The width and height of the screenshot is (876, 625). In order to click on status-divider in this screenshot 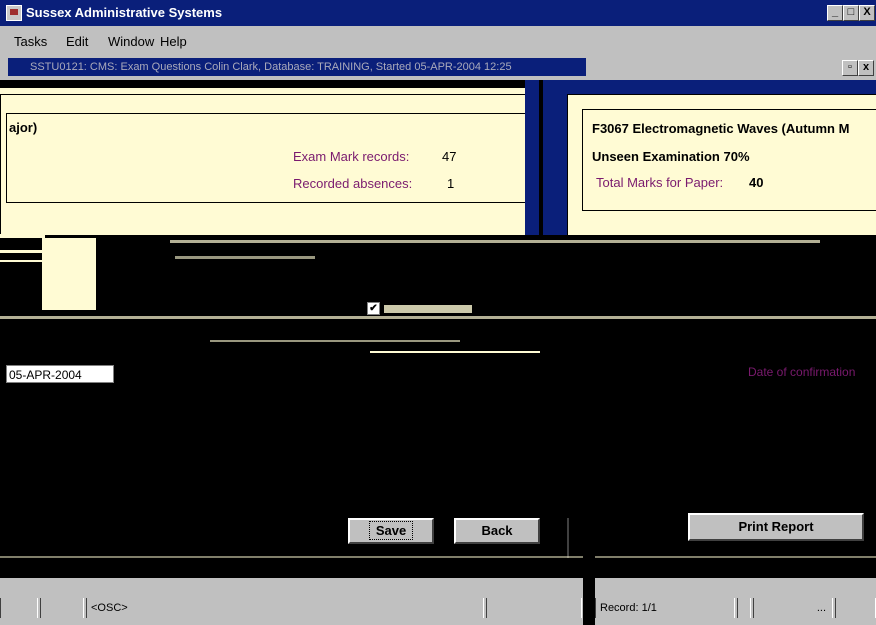, I will do `click(589, 590)`.